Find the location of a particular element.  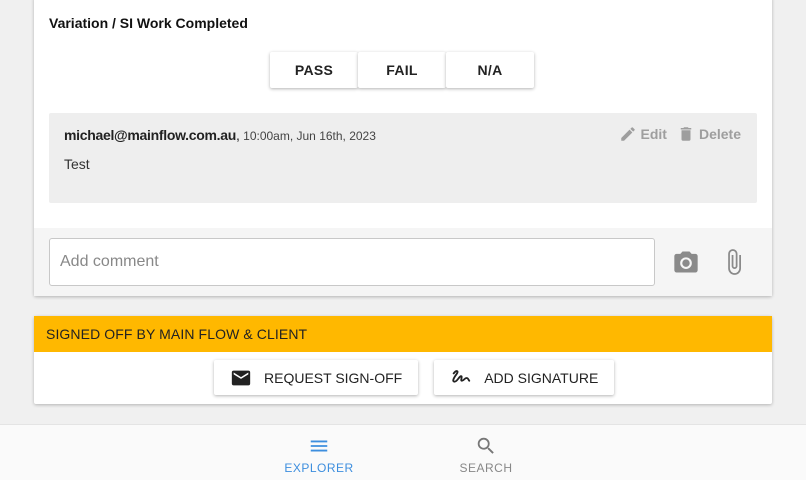

attach-button is located at coordinates (734, 264).